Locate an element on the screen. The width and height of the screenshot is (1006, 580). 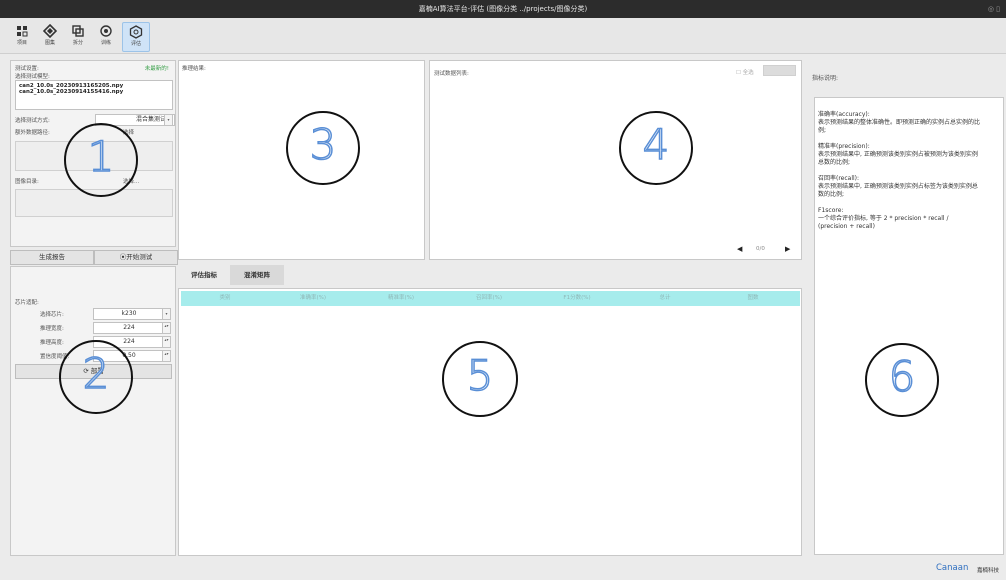
toolbar-evaluate-button: 评估 is located at coordinates (136, 37).